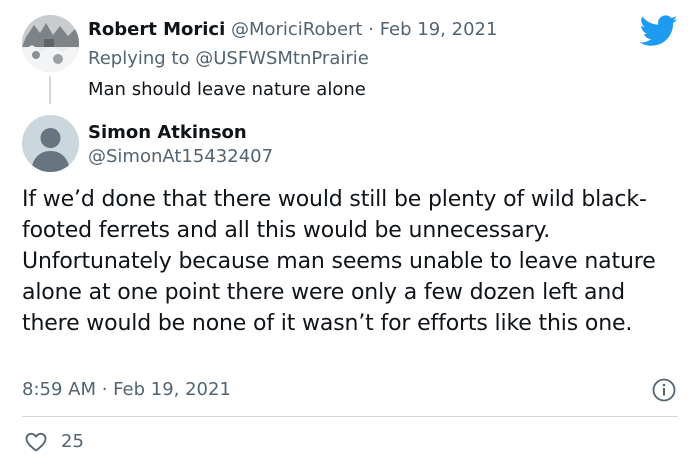  I want to click on thread-connector-line, so click(50, 90).